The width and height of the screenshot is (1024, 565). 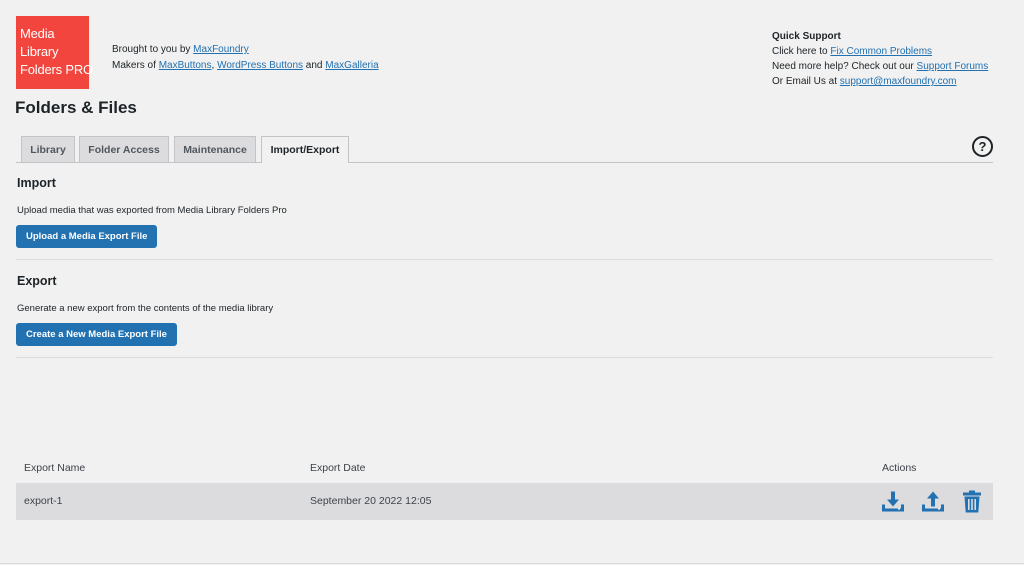 I want to click on fix-problems-line: Click here to Fix Common Problems, so click(x=880, y=51).